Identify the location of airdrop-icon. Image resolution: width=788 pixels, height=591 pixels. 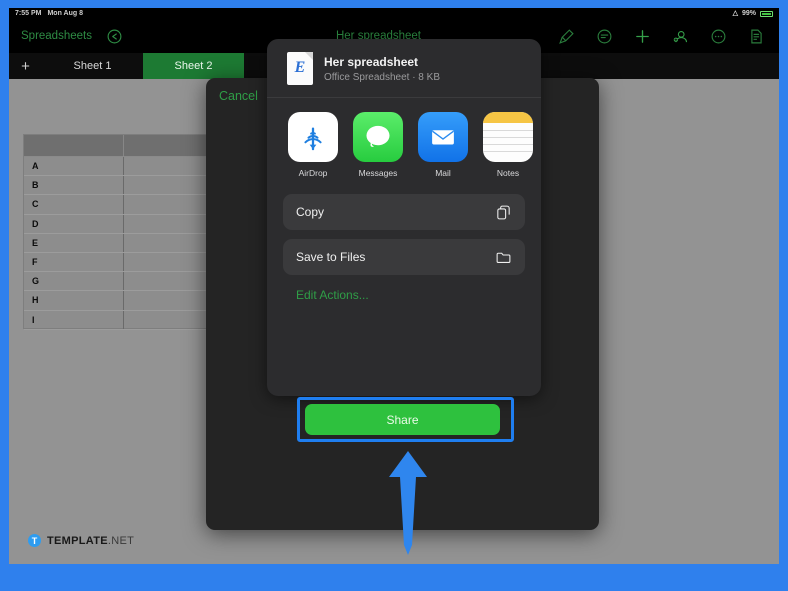
(313, 137).